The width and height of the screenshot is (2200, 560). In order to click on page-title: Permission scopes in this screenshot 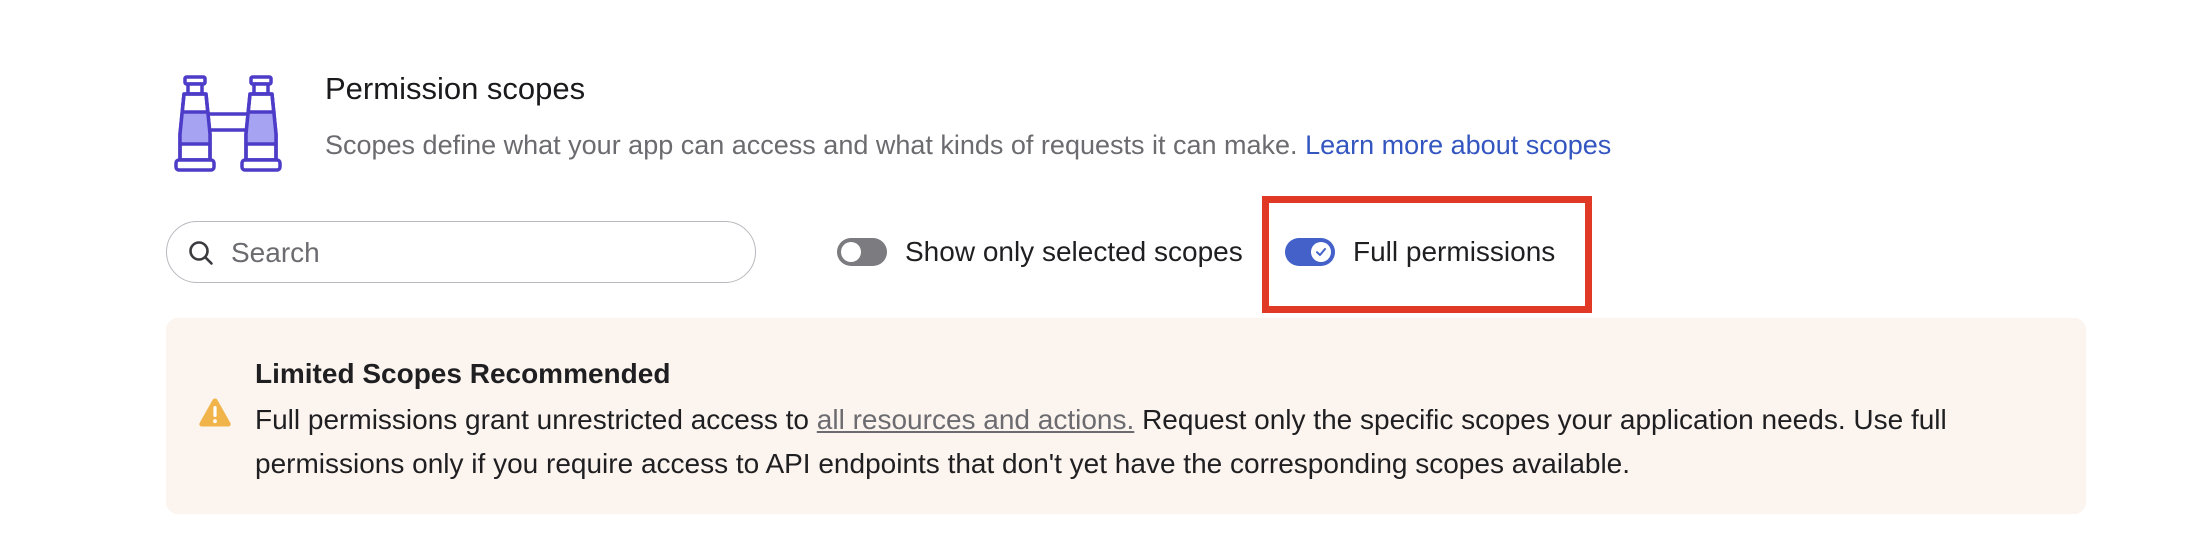, I will do `click(455, 88)`.